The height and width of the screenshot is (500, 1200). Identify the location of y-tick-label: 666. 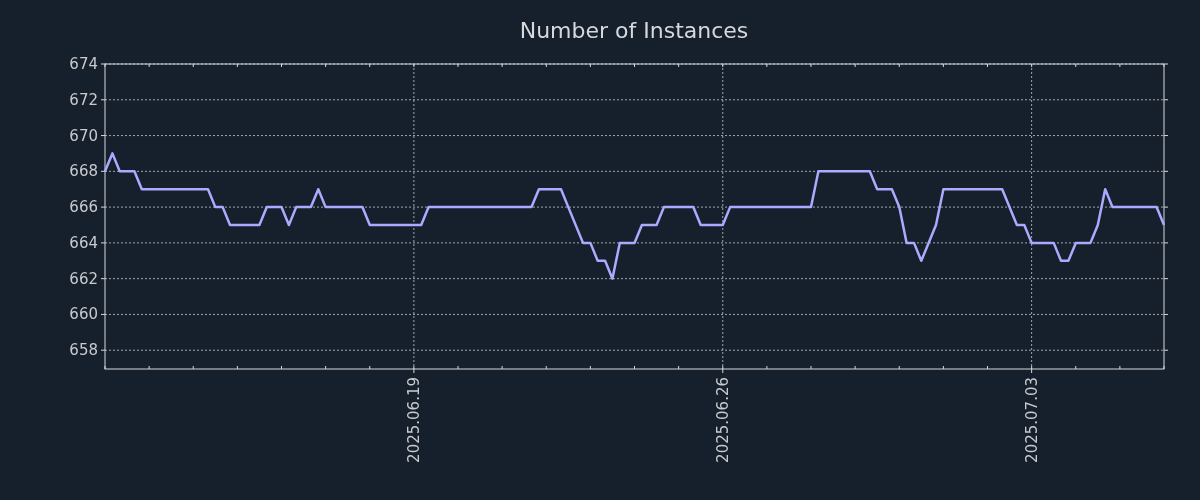
(83, 207).